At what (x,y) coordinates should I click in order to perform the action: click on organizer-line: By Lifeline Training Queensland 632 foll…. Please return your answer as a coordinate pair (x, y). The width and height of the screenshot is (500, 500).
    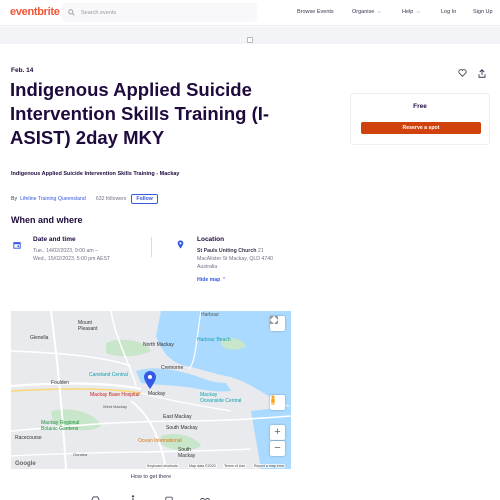
    Looking at the image, I should click on (84, 199).